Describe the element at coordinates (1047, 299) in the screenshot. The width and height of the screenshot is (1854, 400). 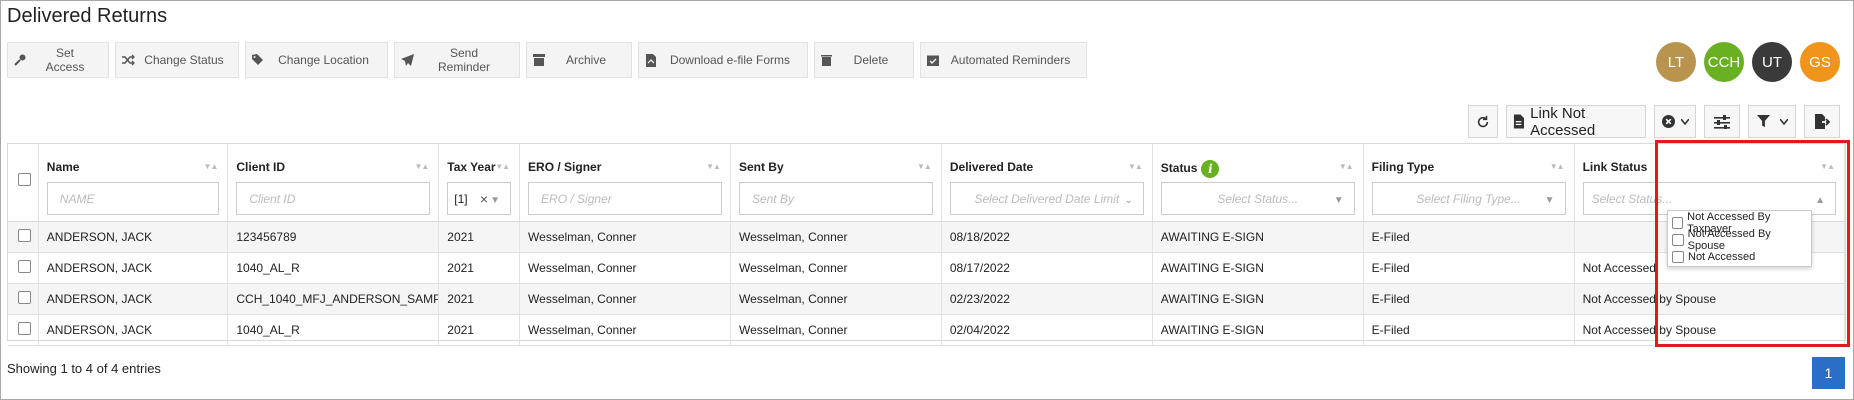
I see `cell-delivered-date: 02/23/2022` at that location.